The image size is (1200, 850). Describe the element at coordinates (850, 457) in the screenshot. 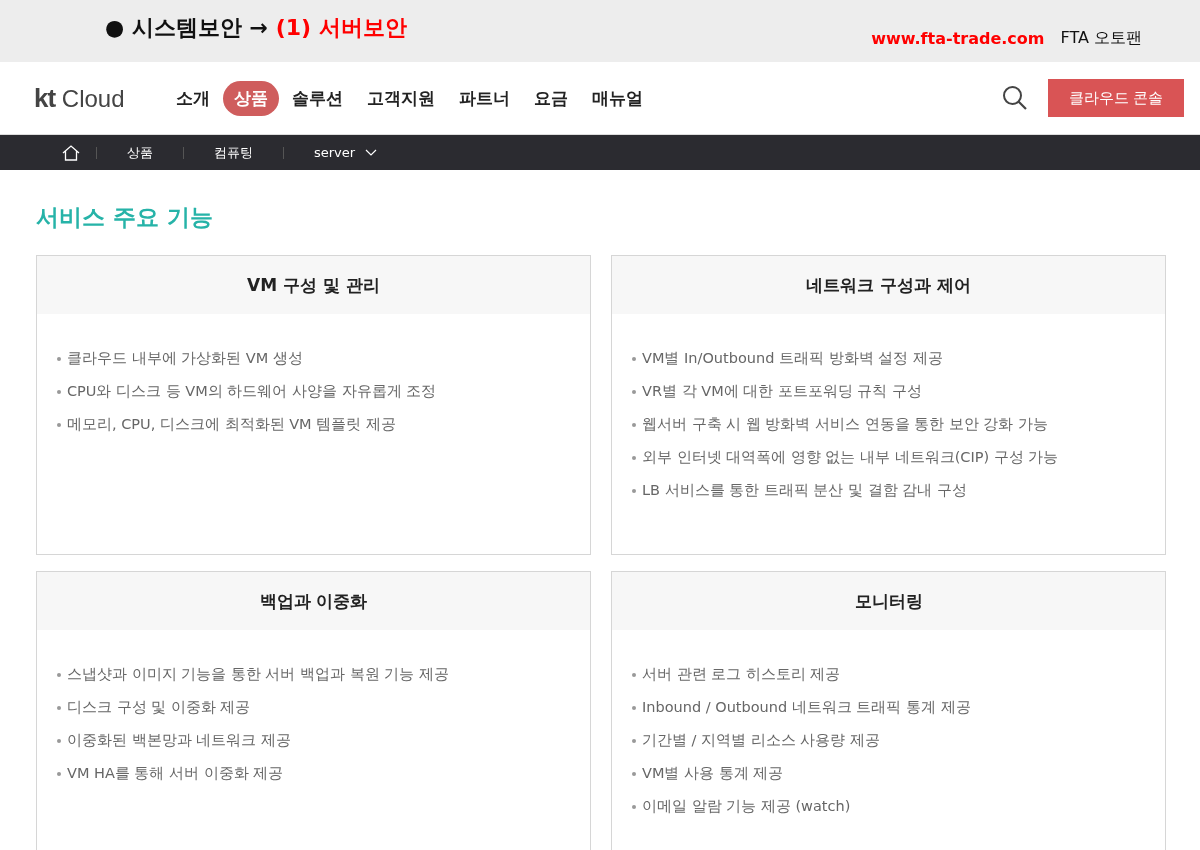

I see `feature-text: 외부 인터넷 대역폭에 영향 없는 내부 네트워크(CIP) 구성 가능` at that location.